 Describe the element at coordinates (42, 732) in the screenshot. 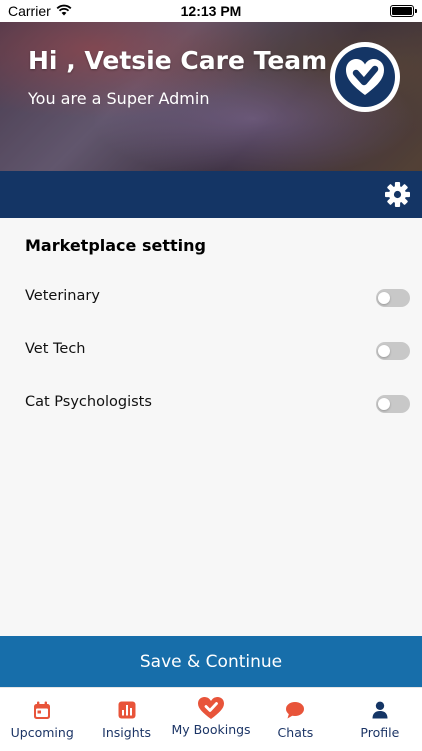

I see `tab-label: Upcoming` at that location.